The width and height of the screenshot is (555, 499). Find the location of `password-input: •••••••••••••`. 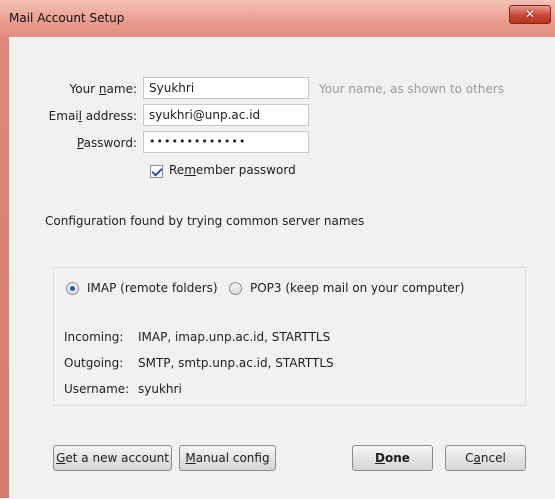

password-input: ••••••••••••• is located at coordinates (226, 142).